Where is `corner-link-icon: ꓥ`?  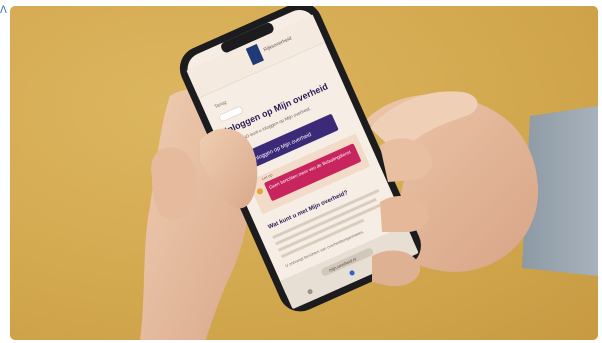
corner-link-icon: ꓥ is located at coordinates (3, 10).